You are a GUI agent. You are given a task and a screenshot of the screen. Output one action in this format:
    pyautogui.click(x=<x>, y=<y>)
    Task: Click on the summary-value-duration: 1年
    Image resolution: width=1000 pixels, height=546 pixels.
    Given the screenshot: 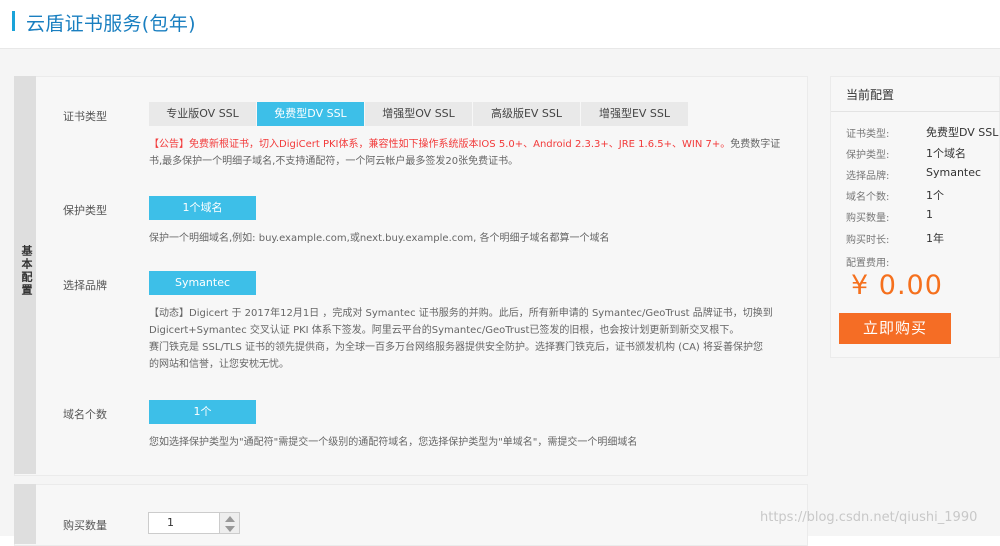 What is the action you would take?
    pyautogui.click(x=935, y=238)
    